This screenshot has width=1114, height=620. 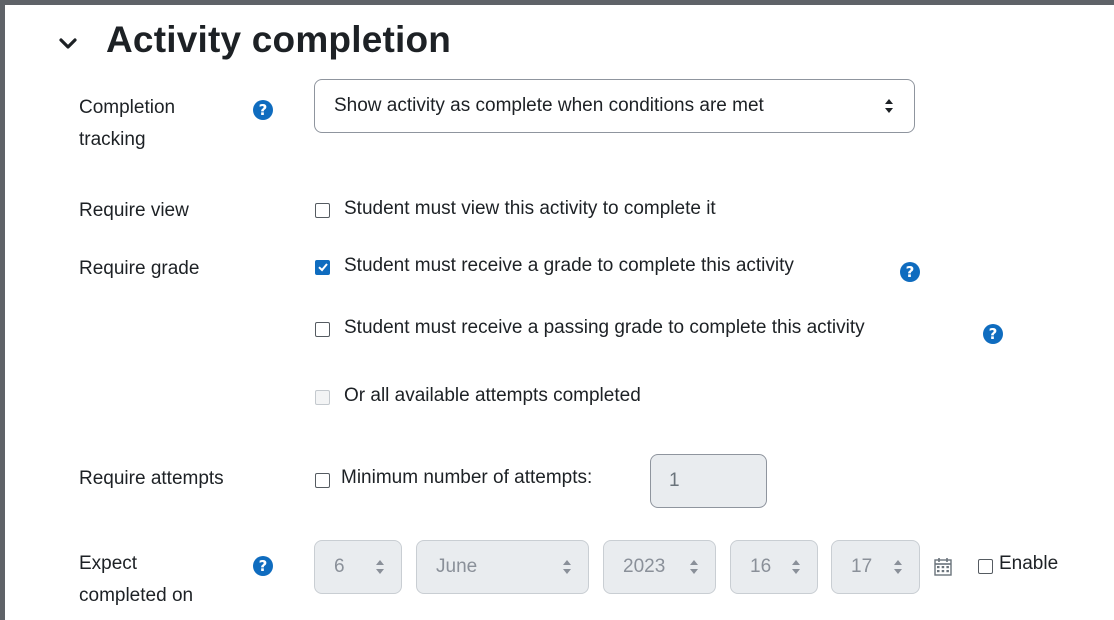 What do you see at coordinates (492, 396) in the screenshot?
I see `all-attempts-option: Or all available attempts completed` at bounding box center [492, 396].